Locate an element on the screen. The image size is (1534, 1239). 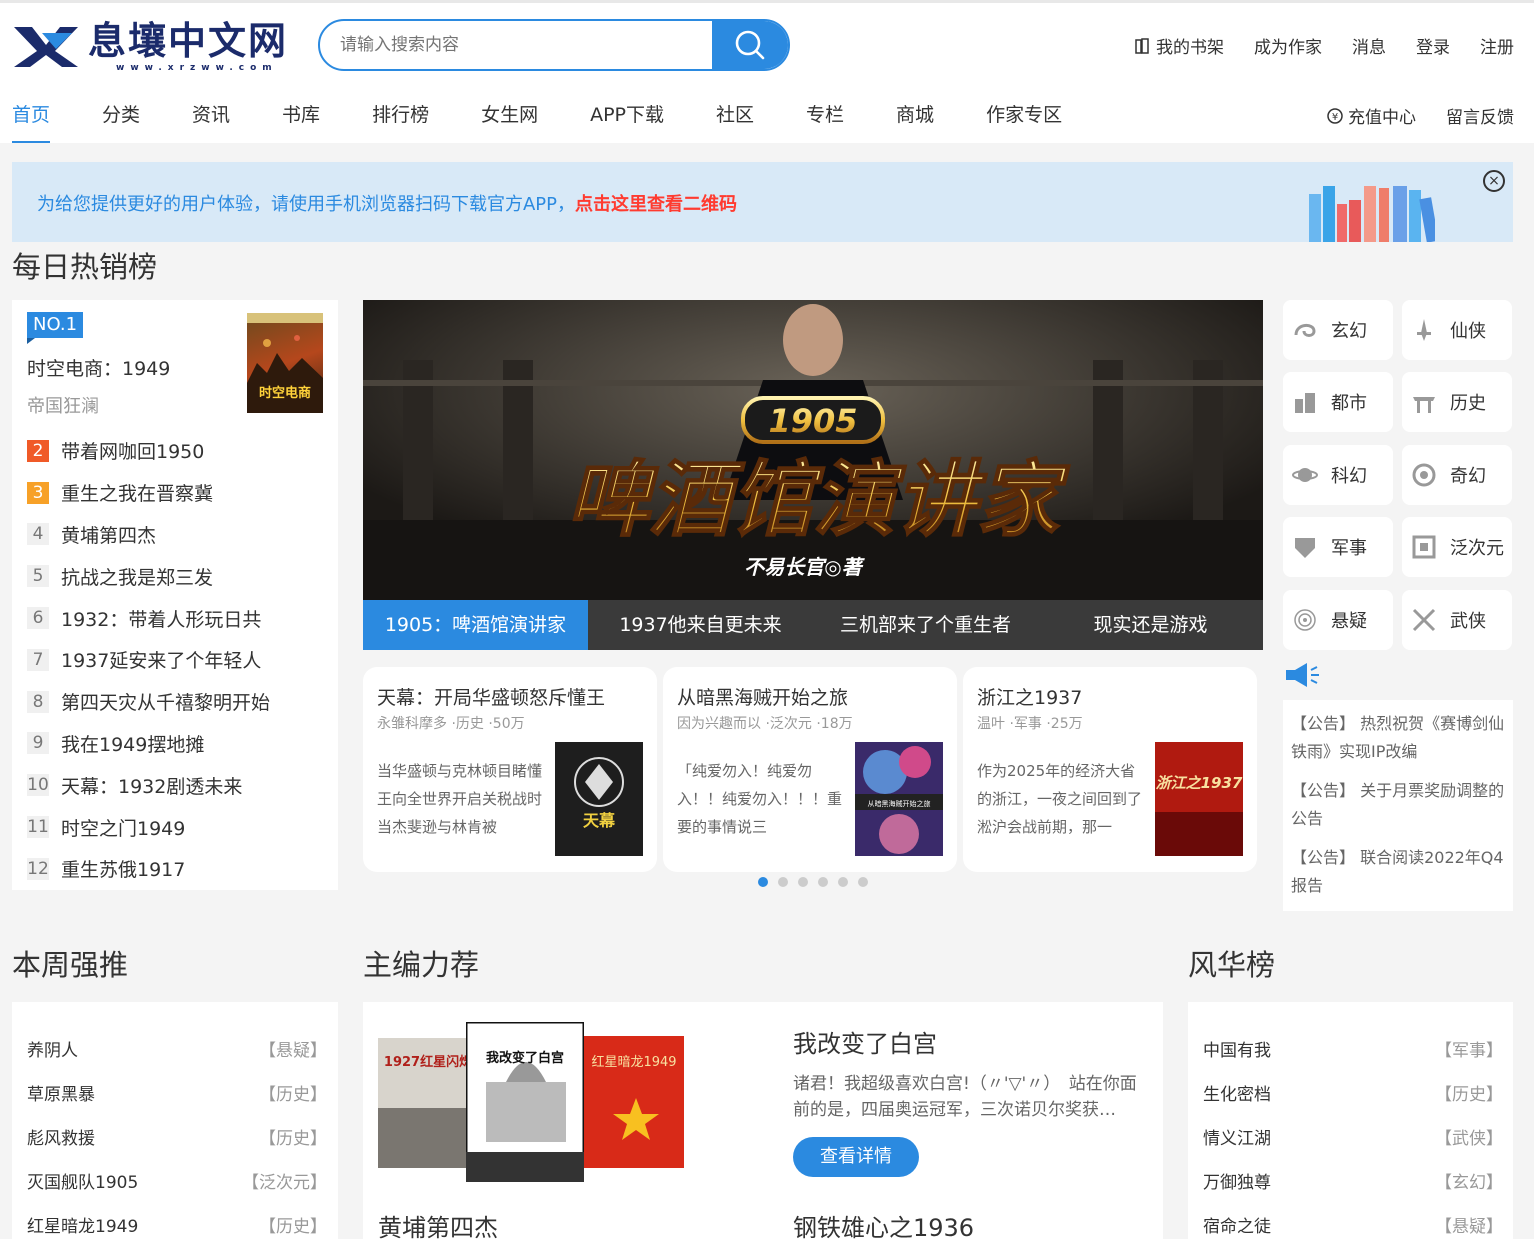
list-item: 万御独尊 【玄幻】 is located at coordinates (1353, 1180).